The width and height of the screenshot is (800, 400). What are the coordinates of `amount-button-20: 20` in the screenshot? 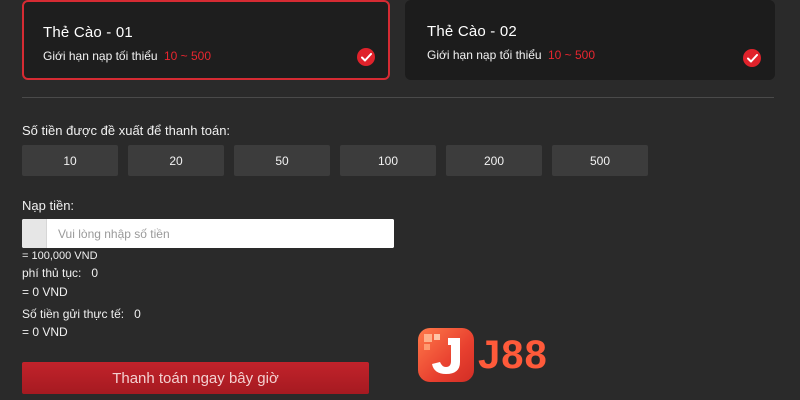 It's located at (176, 160).